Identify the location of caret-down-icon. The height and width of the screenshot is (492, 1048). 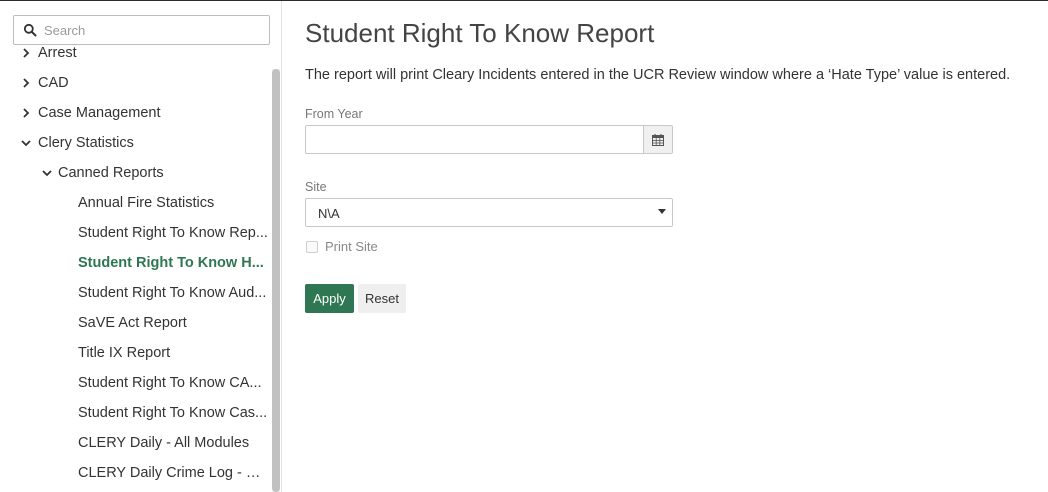
(662, 211).